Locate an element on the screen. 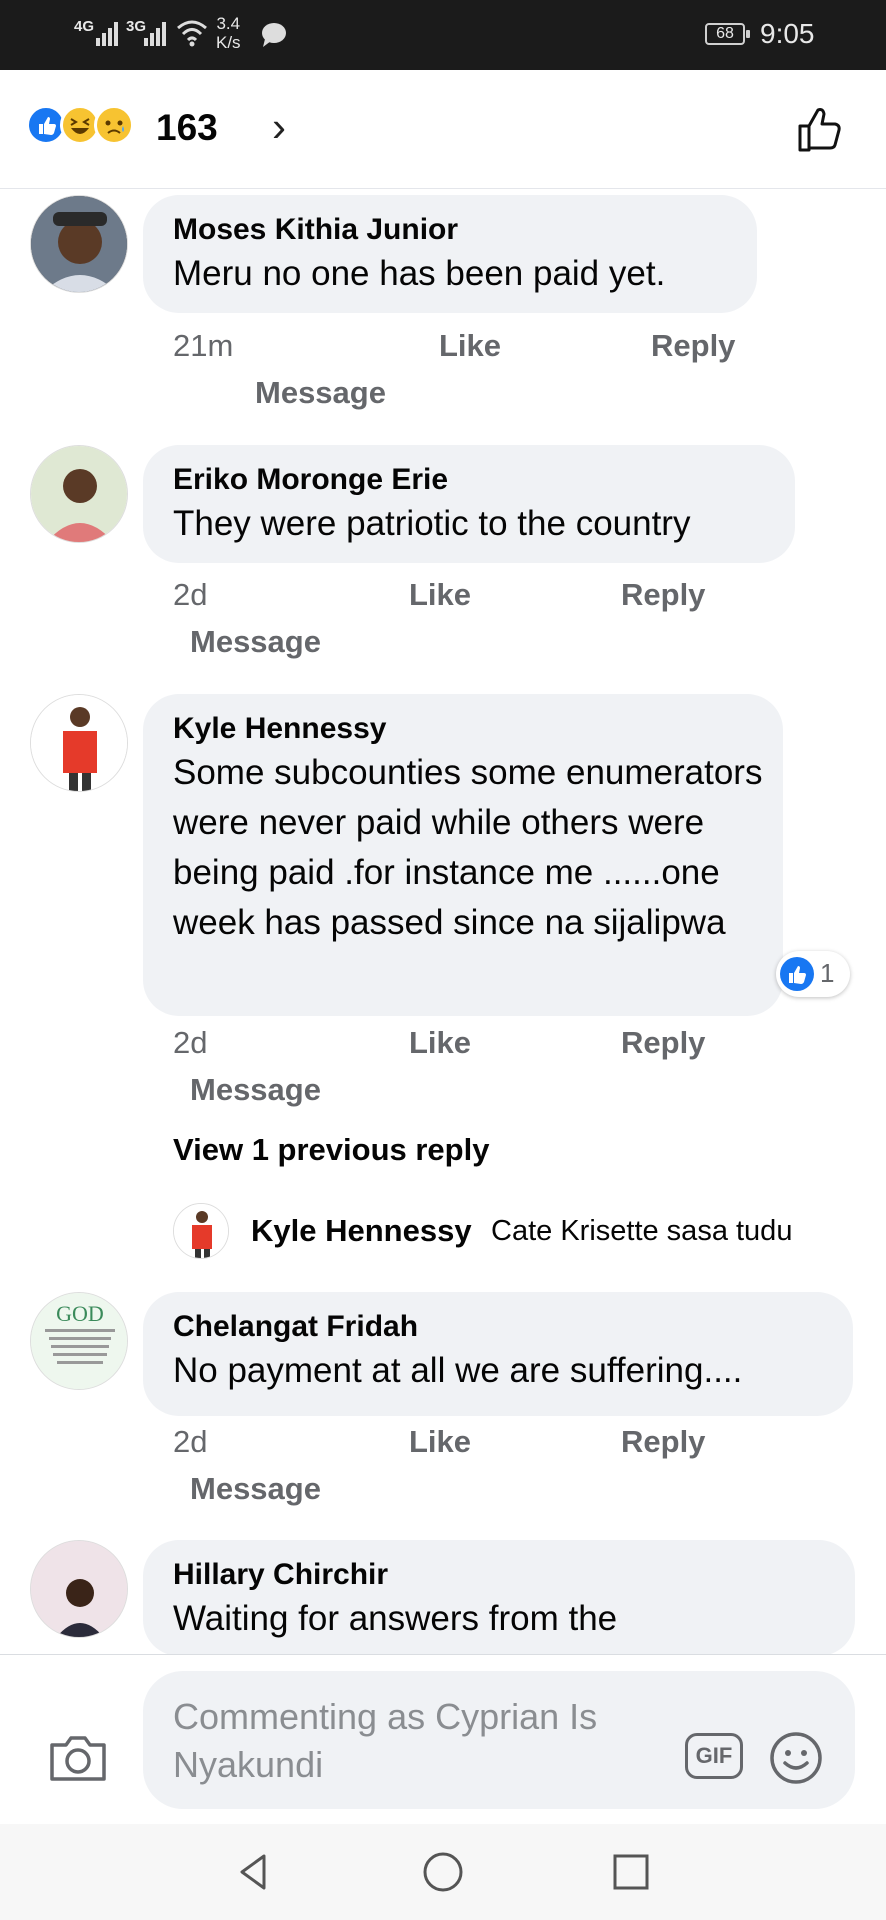 The image size is (886, 1920). comment-author: Chelangat Fridah is located at coordinates (498, 1327).